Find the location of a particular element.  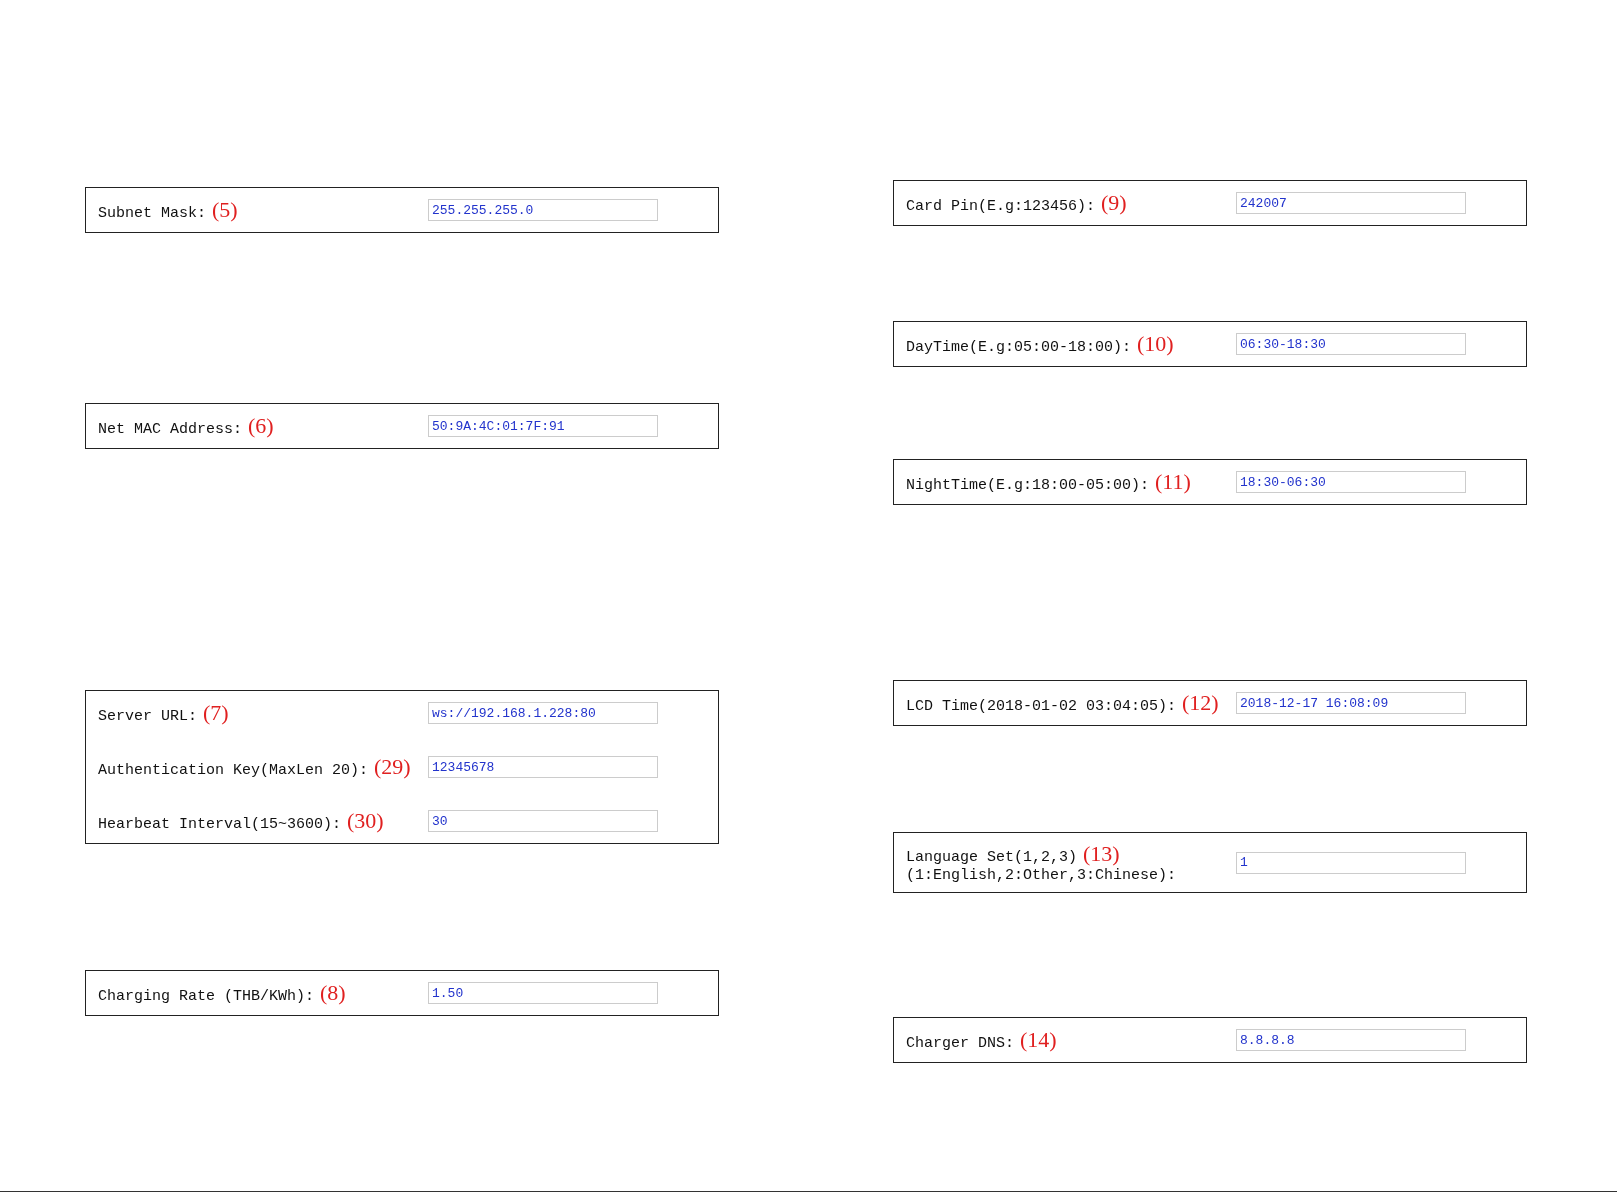

field-label: Subnet Mask: is located at coordinates (152, 213).